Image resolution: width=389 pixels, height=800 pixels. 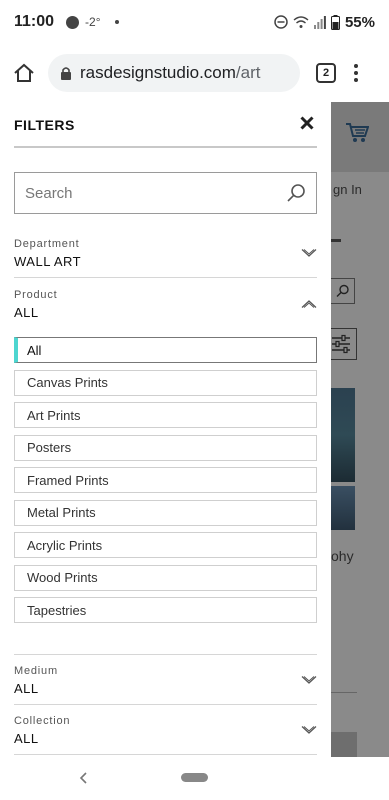 I want to click on close-icon, so click(x=307, y=123).